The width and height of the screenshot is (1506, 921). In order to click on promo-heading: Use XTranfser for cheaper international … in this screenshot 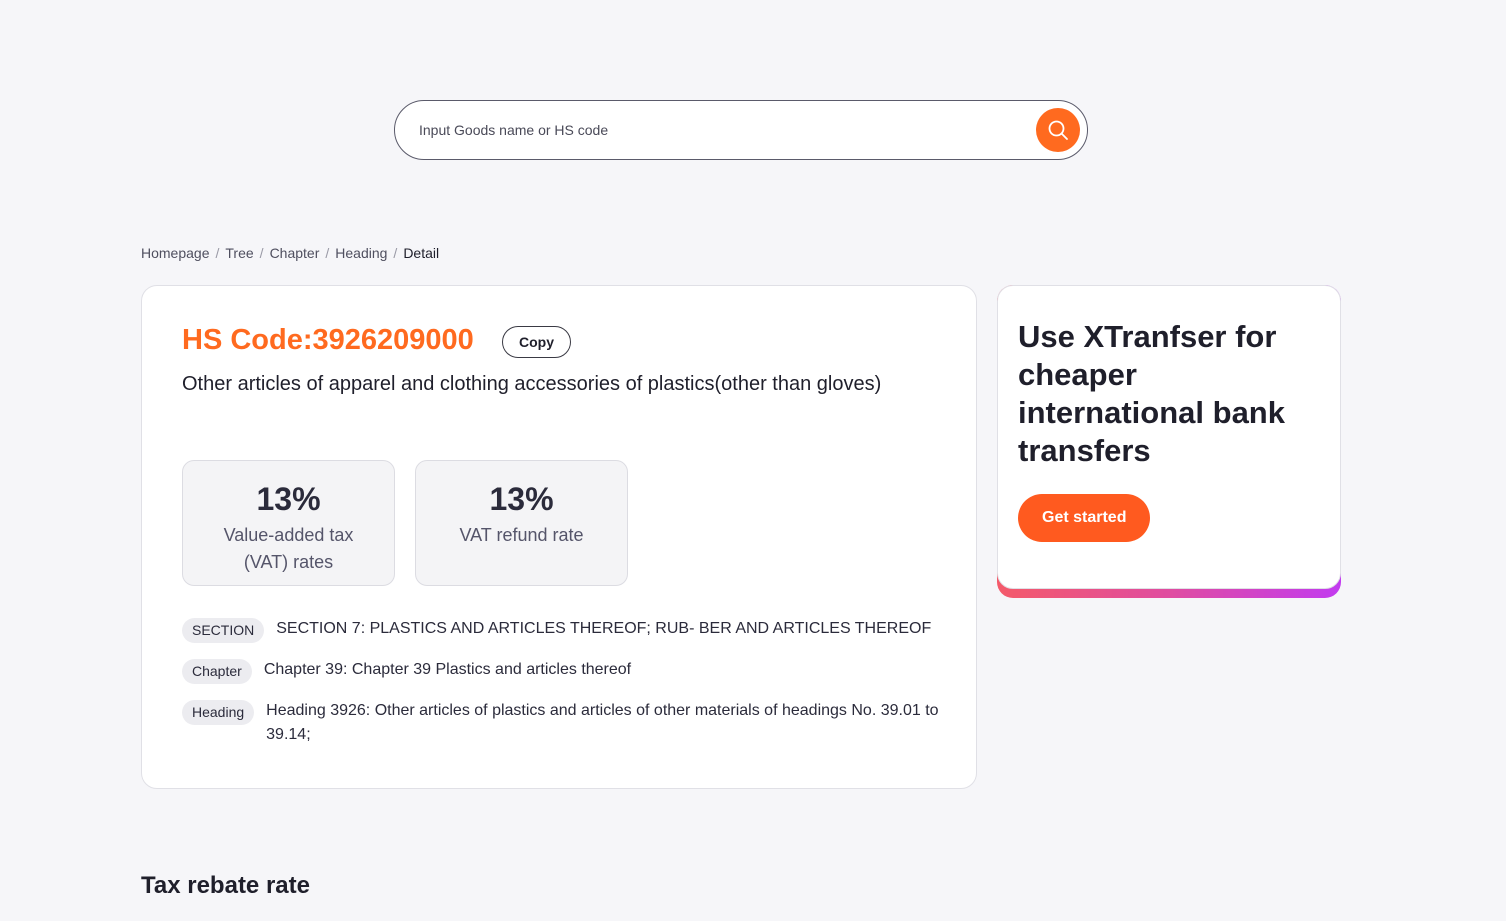, I will do `click(1151, 393)`.